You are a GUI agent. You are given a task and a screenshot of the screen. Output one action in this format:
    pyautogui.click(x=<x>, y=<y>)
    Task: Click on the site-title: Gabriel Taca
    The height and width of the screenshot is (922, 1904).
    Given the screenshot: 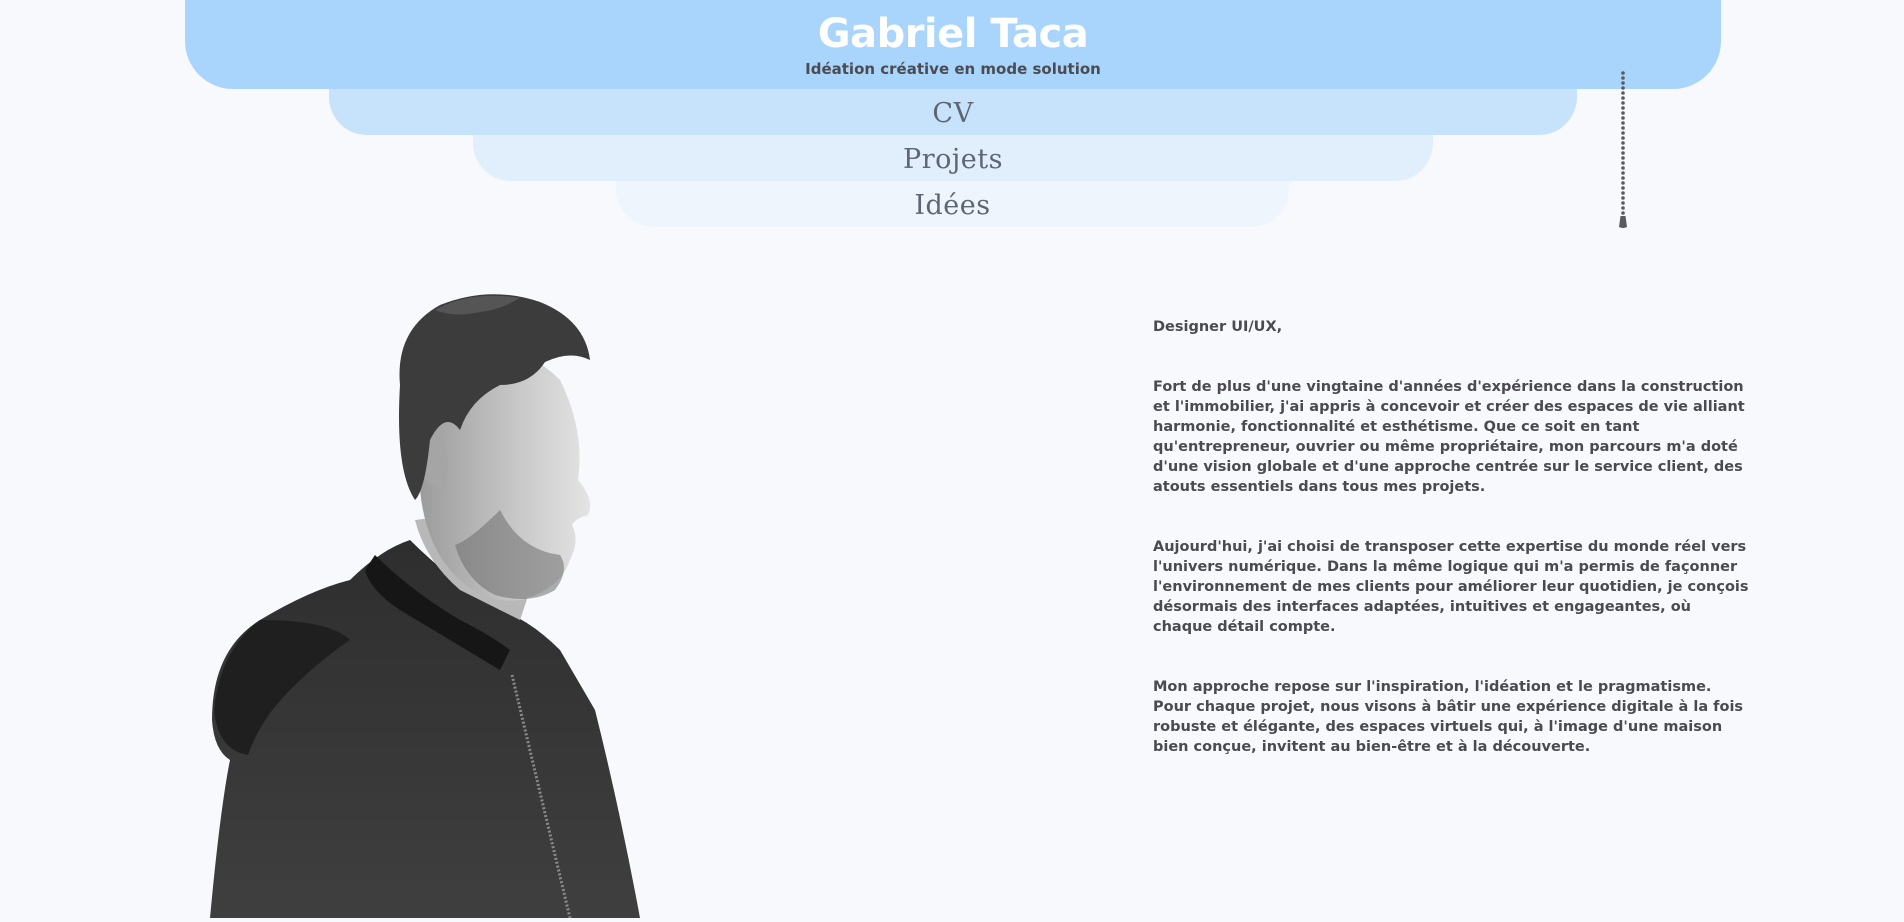 What is the action you would take?
    pyautogui.click(x=953, y=34)
    